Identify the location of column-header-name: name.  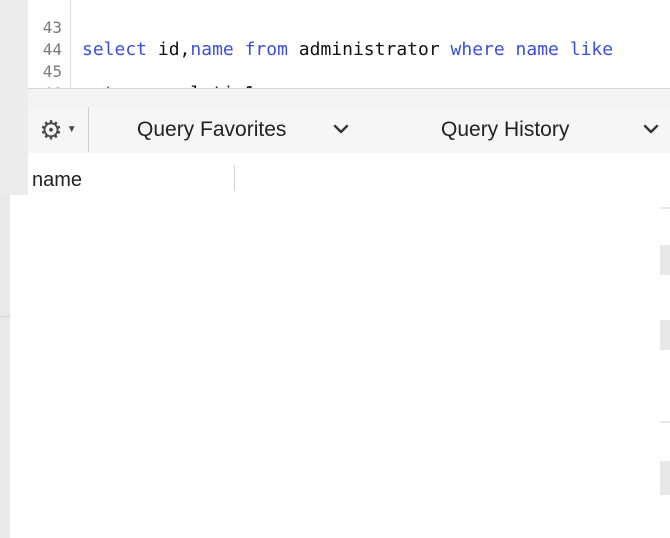
(57, 180).